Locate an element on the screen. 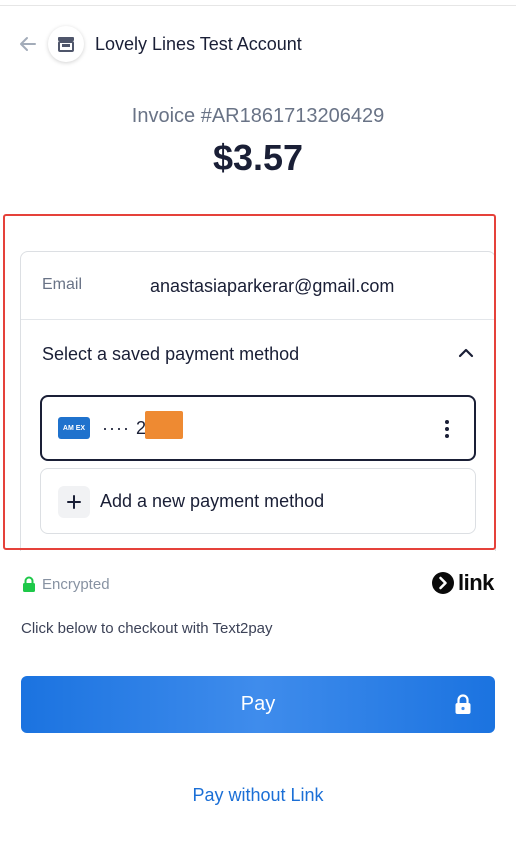 Image resolution: width=516 pixels, height=842 pixels. merchant-logo is located at coordinates (66, 44).